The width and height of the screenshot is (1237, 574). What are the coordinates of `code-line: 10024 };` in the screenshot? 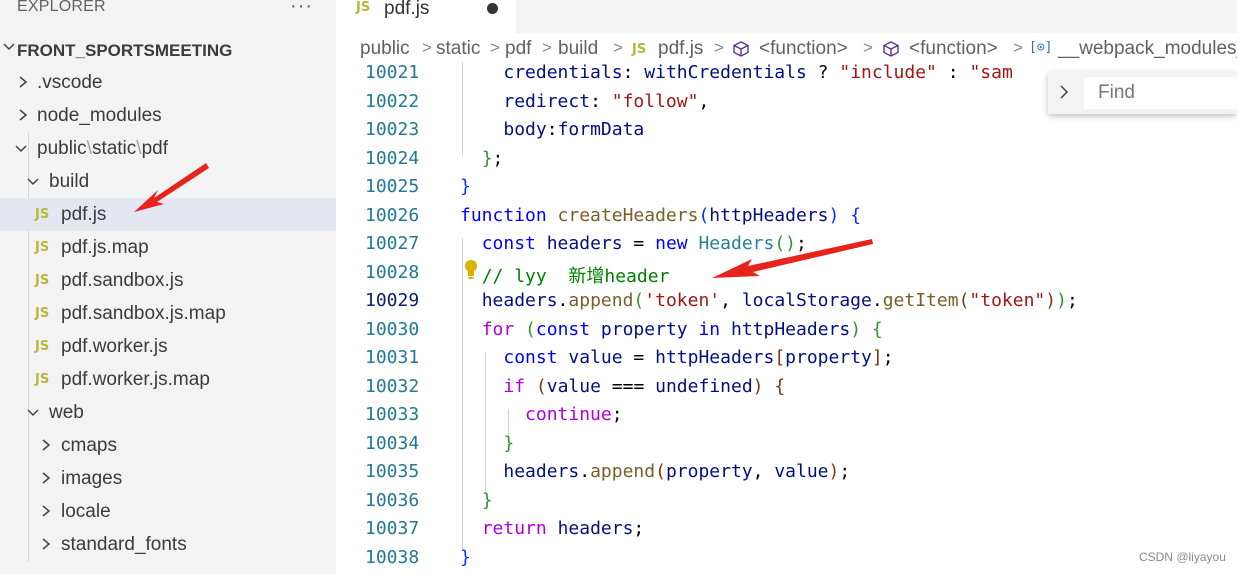 It's located at (434, 158).